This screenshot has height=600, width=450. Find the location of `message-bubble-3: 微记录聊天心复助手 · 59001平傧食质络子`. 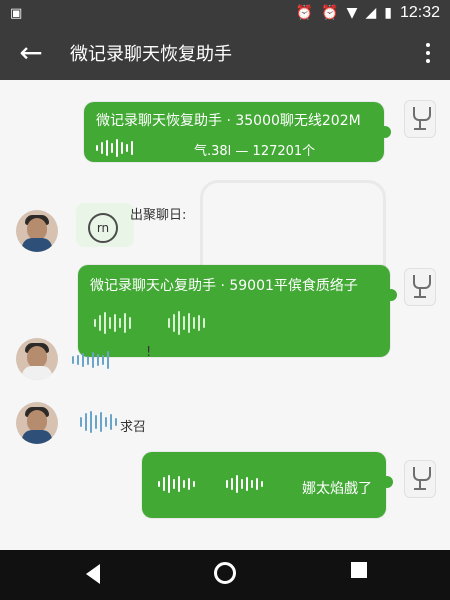

message-bubble-3: 微记录聊天心复助手 · 59001平傧食质络子 is located at coordinates (237, 311).